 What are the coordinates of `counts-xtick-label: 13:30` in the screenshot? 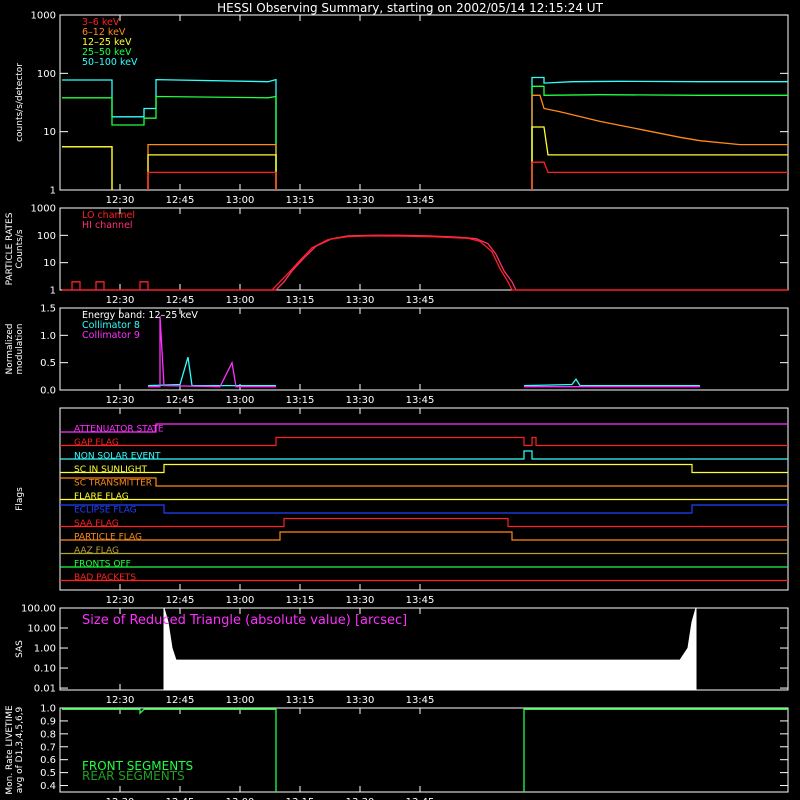 It's located at (360, 200).